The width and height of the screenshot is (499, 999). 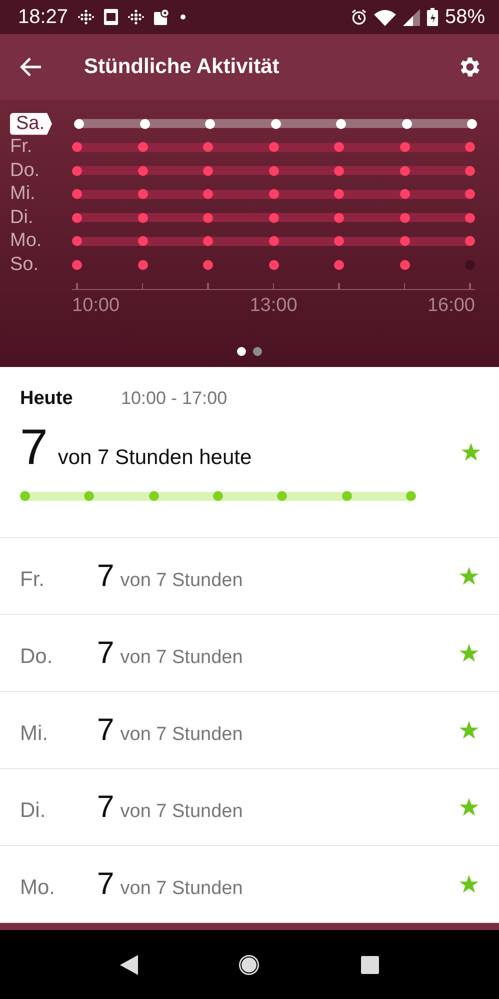 What do you see at coordinates (25, 265) in the screenshot?
I see `day-label: So.` at bounding box center [25, 265].